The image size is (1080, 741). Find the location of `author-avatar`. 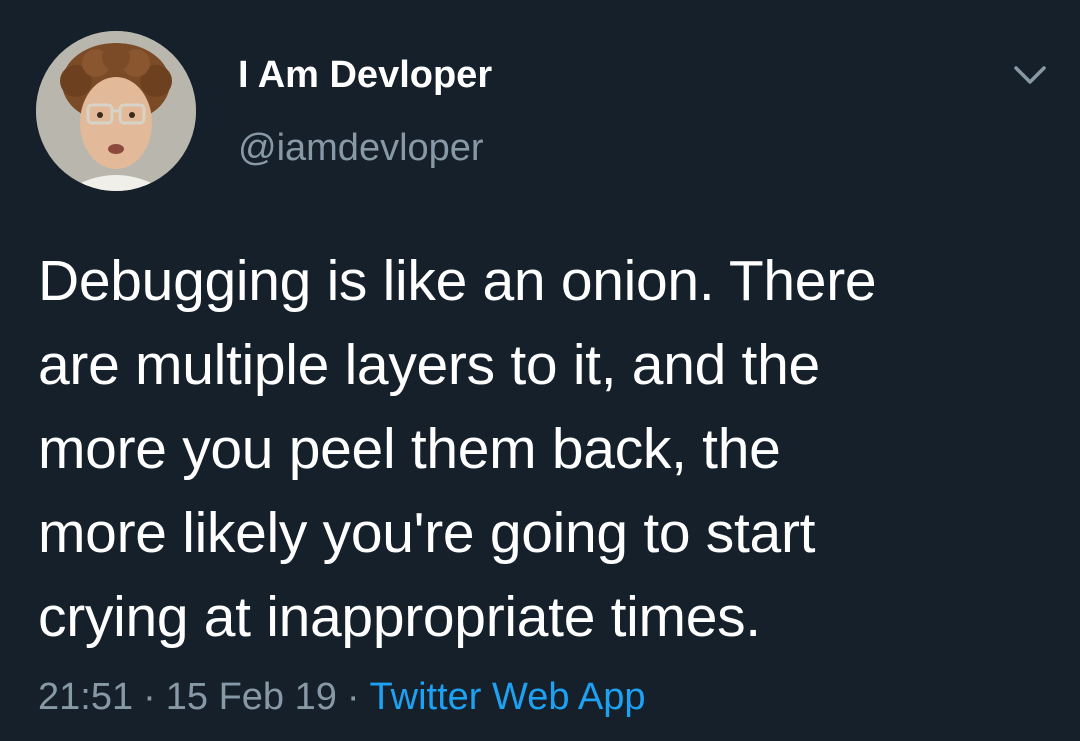

author-avatar is located at coordinates (116, 111).